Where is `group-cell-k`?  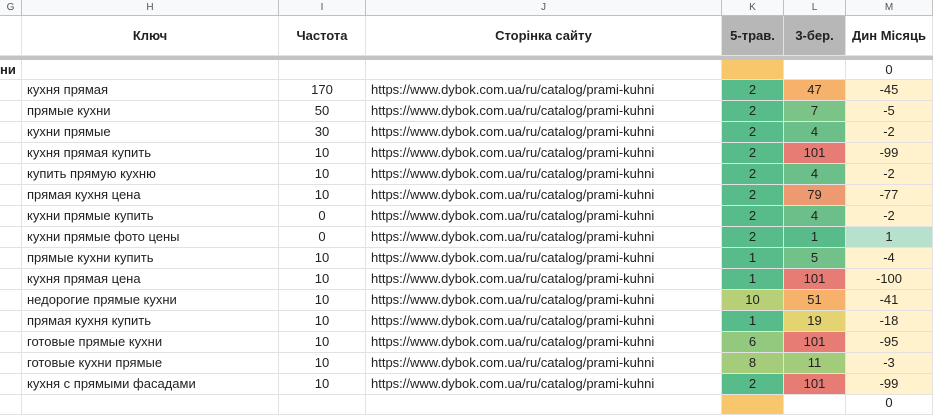
group-cell-k is located at coordinates (753, 69).